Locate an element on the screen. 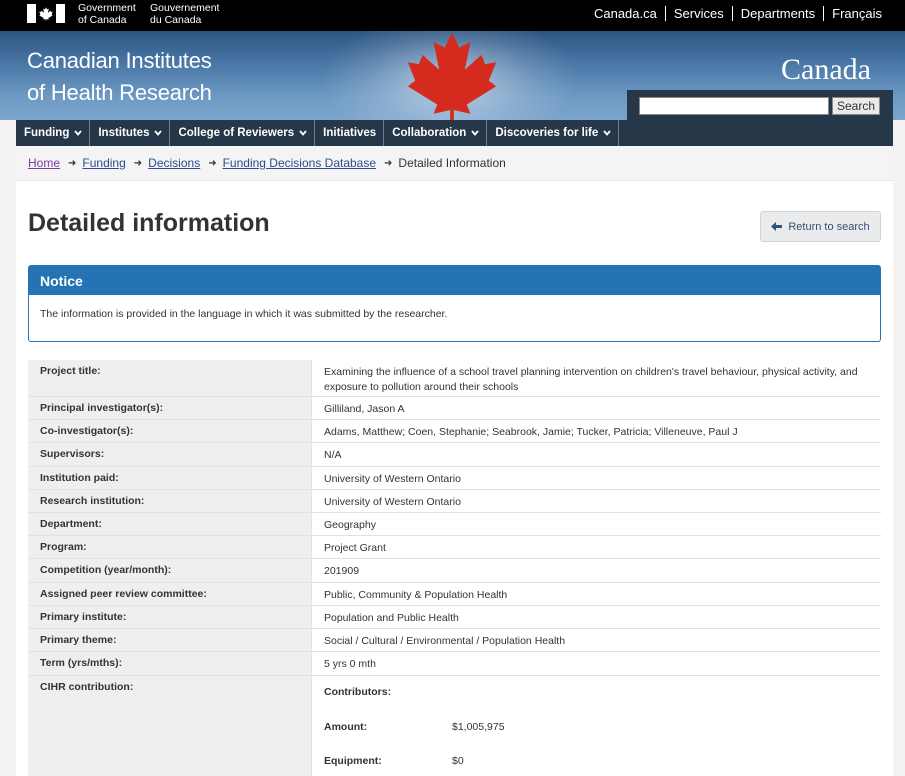 The image size is (905, 776). equipment-label: Equipment: is located at coordinates (353, 761).